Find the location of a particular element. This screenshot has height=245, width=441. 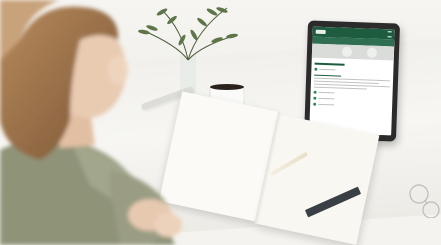

tablet-screen is located at coordinates (352, 81).